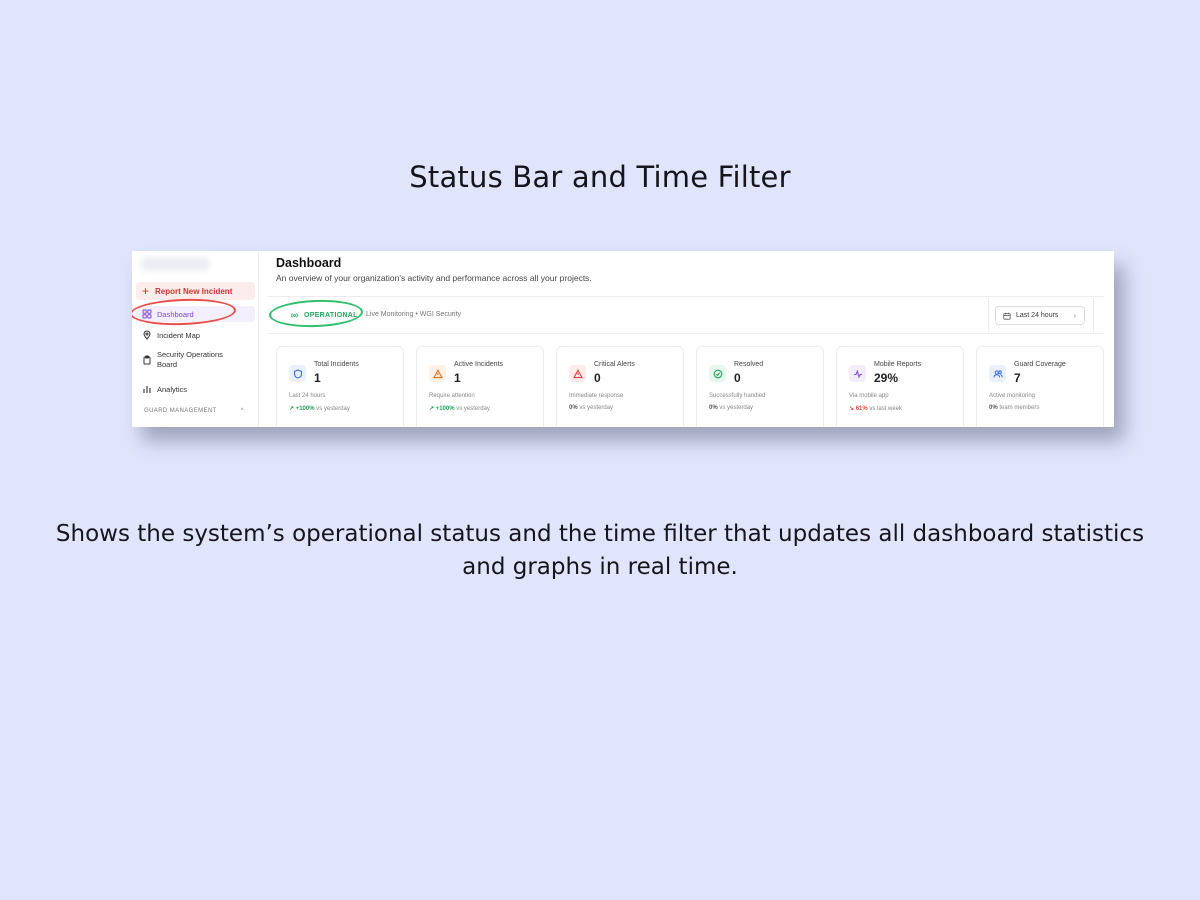 This screenshot has height=900, width=1200. Describe the element at coordinates (614, 364) in the screenshot. I see `card-title: Critical Alerts` at that location.